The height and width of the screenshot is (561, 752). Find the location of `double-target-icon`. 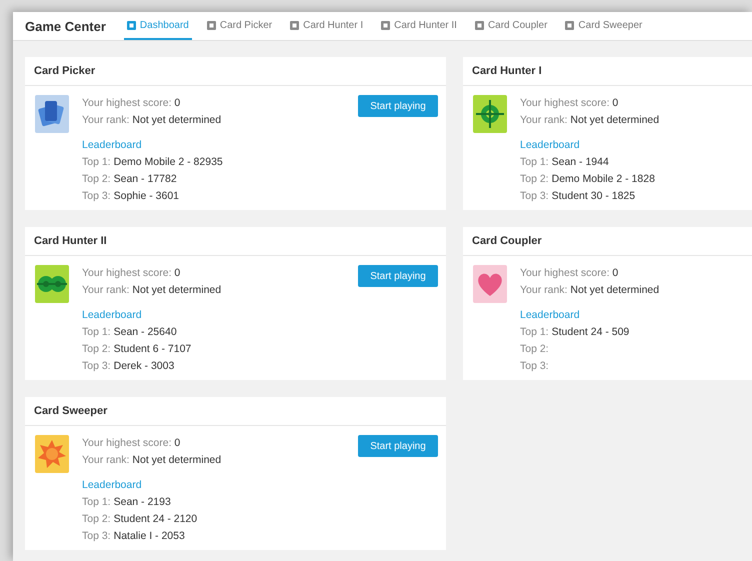

double-target-icon is located at coordinates (52, 284).